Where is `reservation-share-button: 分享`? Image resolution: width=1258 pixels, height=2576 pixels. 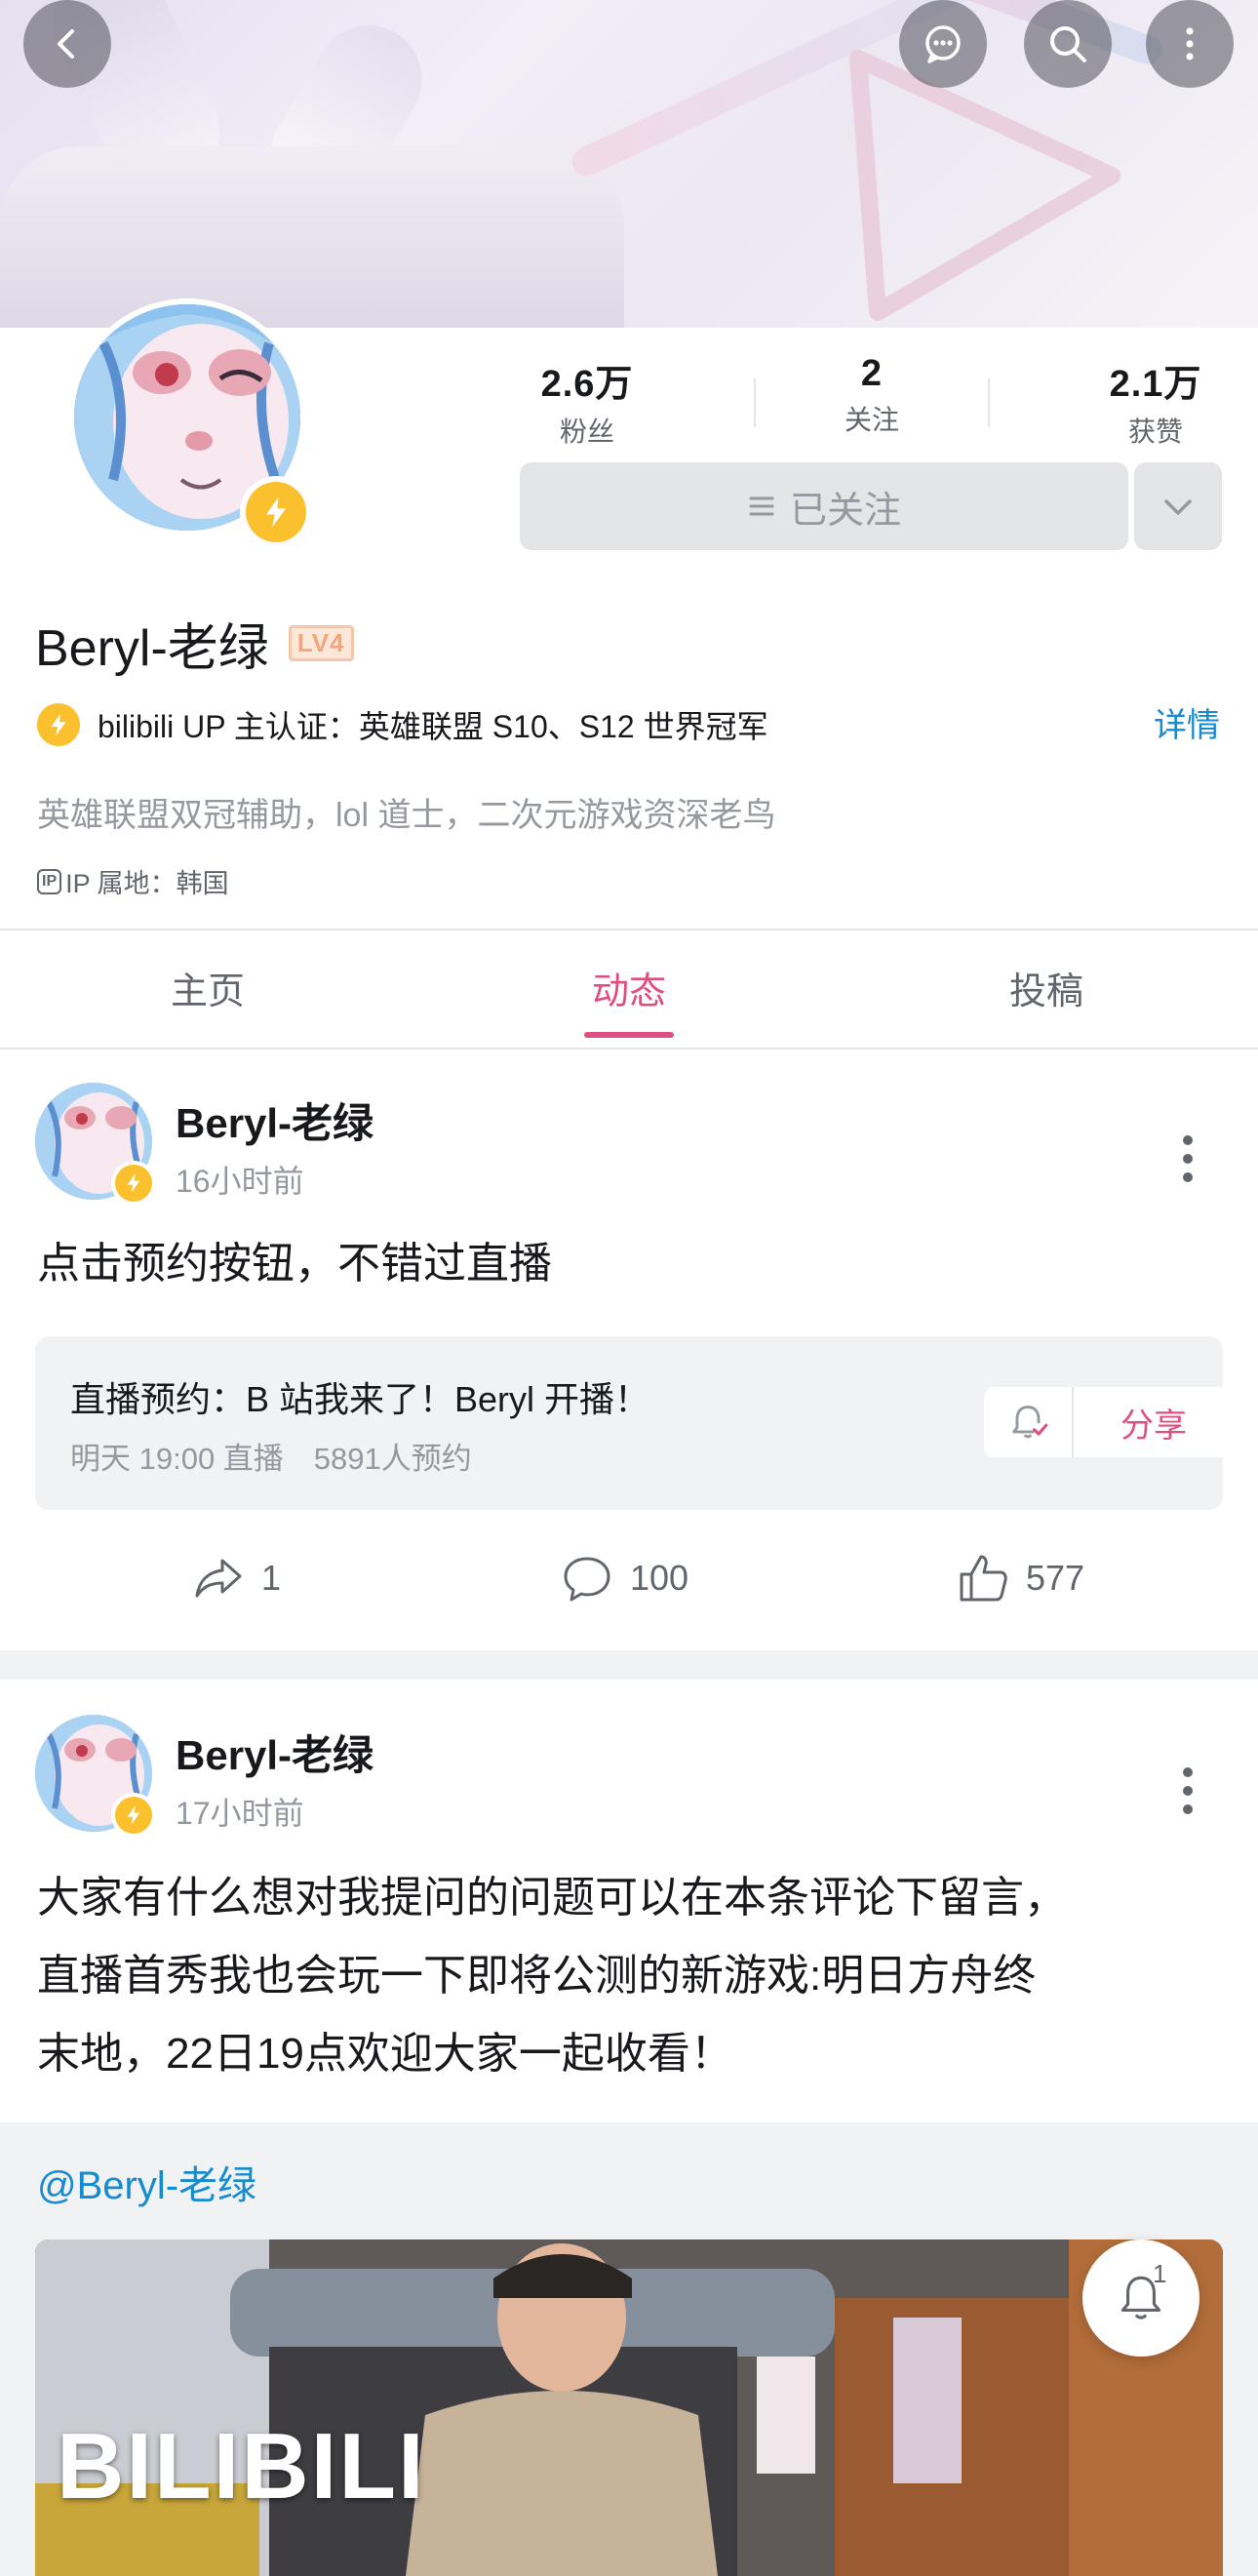
reservation-share-button: 分享 is located at coordinates (1154, 1422).